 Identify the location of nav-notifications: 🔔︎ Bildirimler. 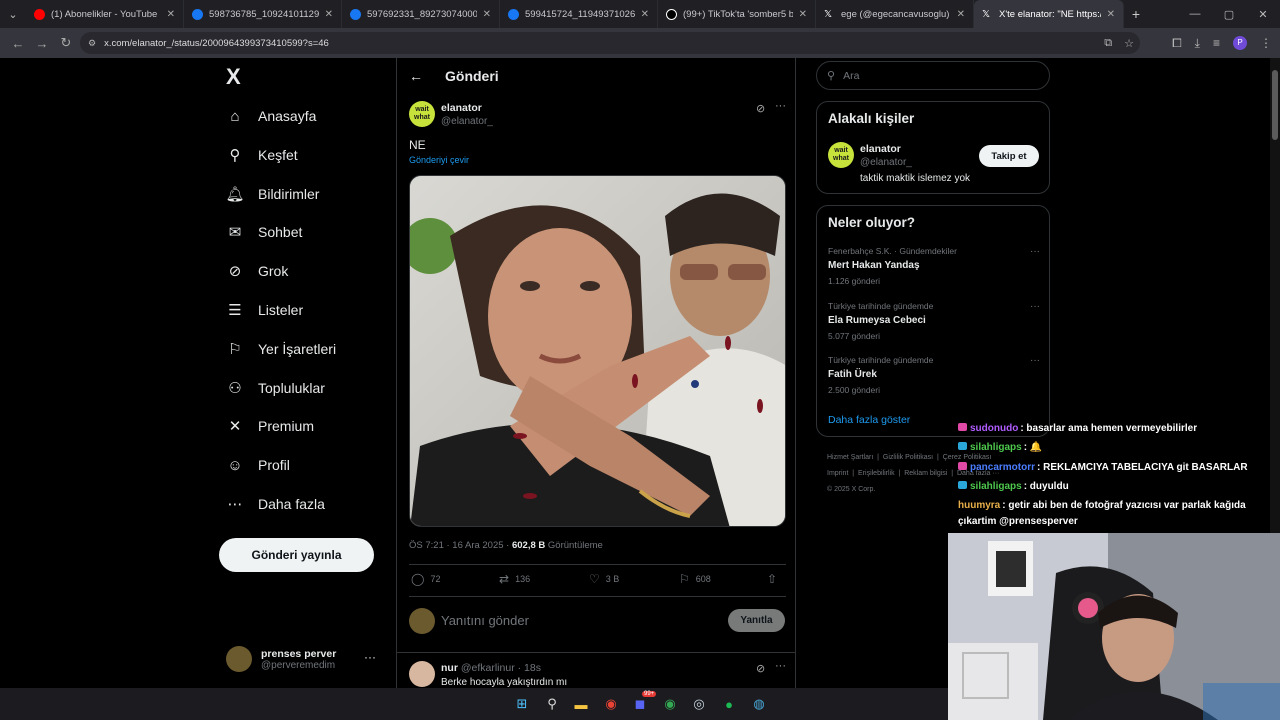
(272, 194).